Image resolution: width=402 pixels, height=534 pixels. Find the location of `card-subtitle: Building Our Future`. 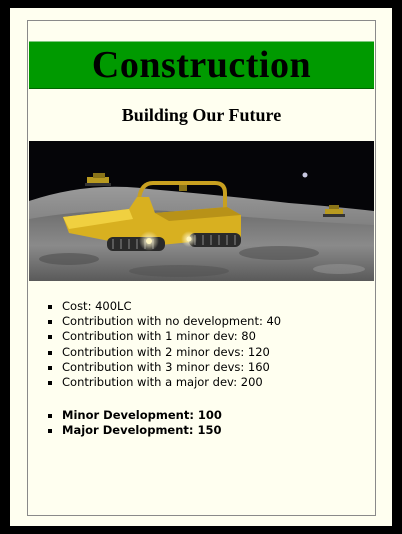

card-subtitle: Building Our Future is located at coordinates (201, 115).